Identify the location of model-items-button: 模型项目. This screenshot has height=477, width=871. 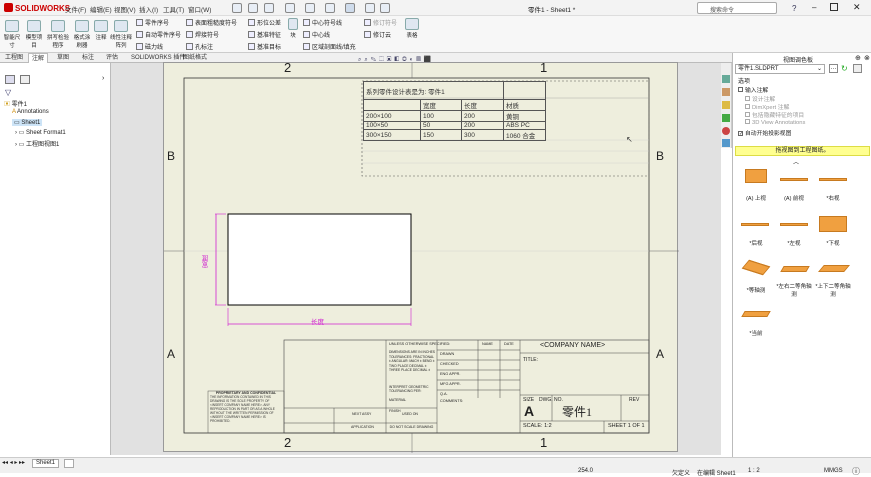
(34, 34).